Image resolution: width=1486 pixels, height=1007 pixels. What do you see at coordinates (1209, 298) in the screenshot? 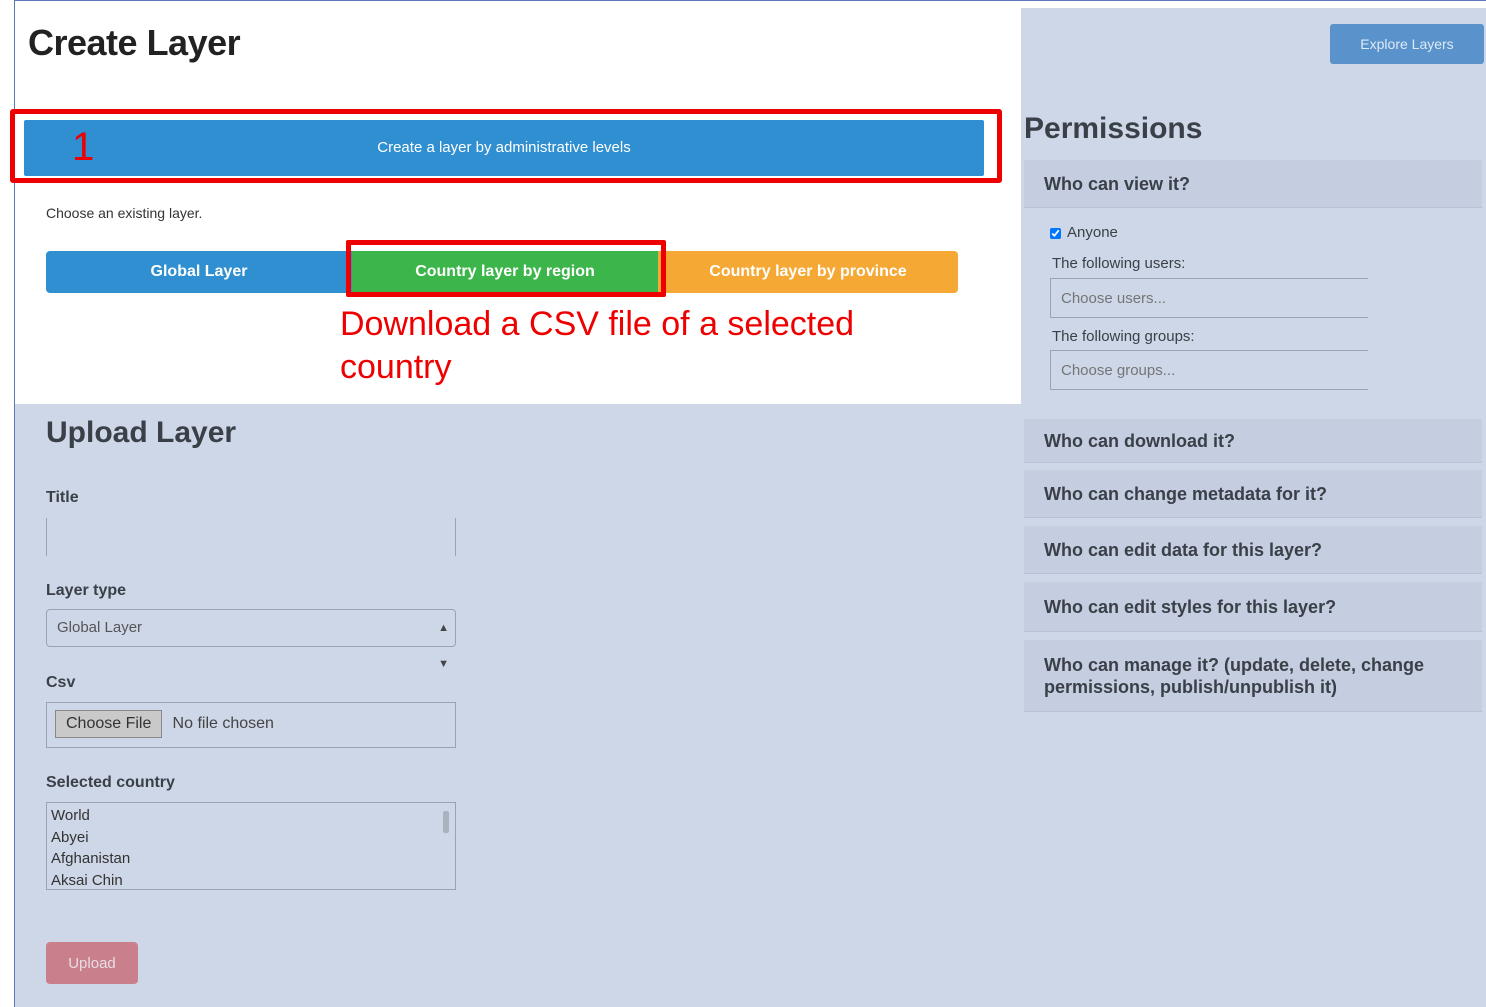
I see `choose-users-input` at bounding box center [1209, 298].